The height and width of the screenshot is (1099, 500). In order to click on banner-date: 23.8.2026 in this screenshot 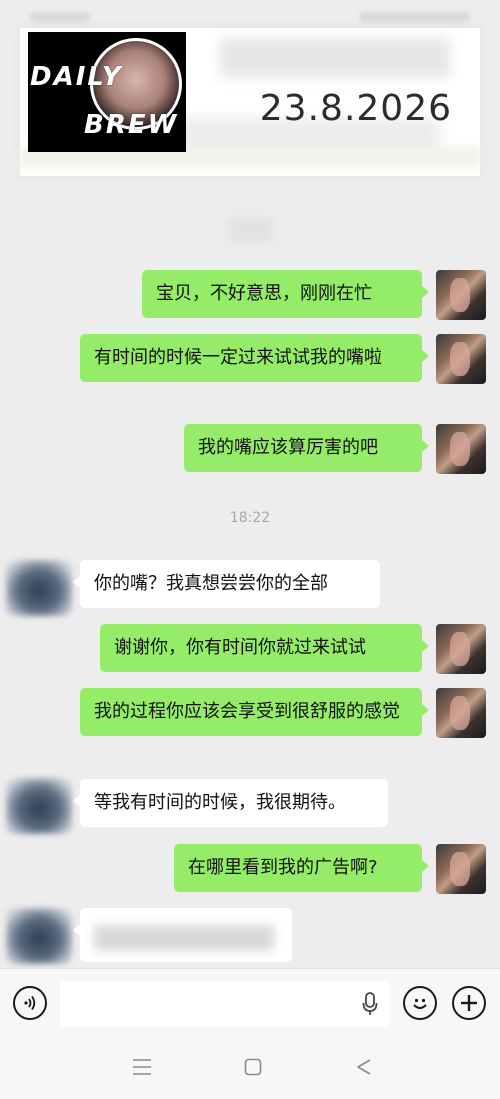, I will do `click(355, 108)`.